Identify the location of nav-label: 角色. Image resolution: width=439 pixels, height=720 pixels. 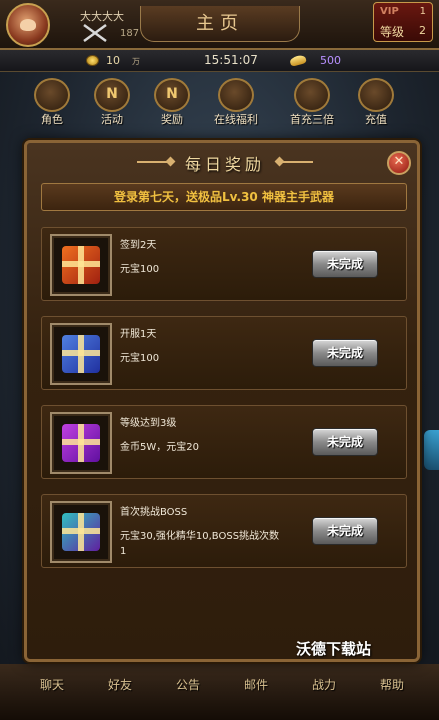
(52, 119).